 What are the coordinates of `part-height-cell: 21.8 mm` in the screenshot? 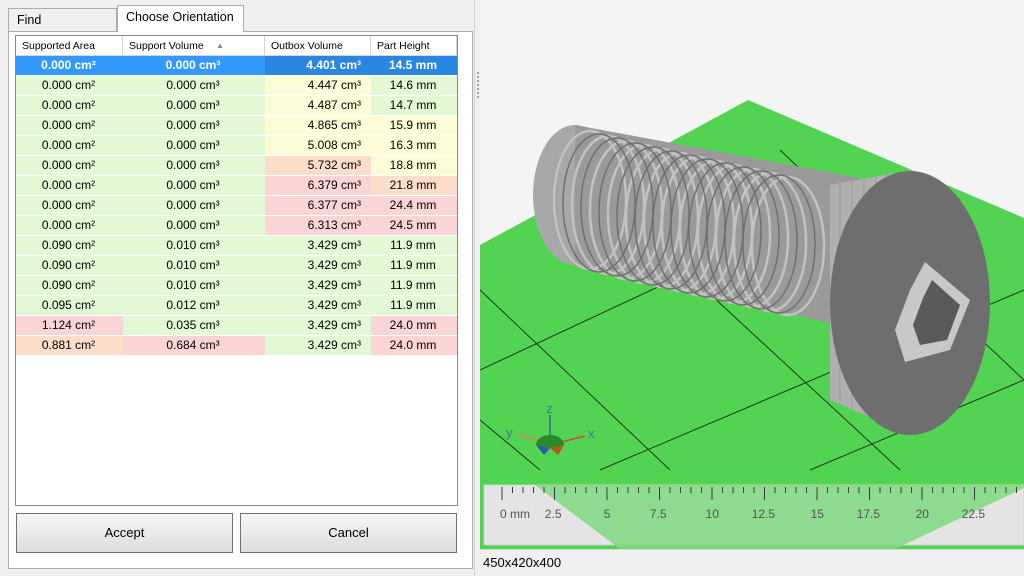 It's located at (414, 185).